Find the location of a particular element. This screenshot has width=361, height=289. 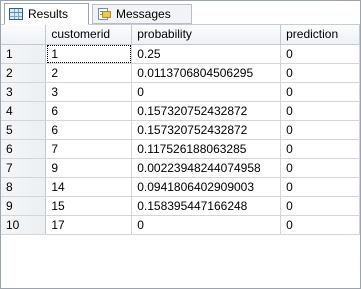

cell-customerid: 2 is located at coordinates (89, 73).